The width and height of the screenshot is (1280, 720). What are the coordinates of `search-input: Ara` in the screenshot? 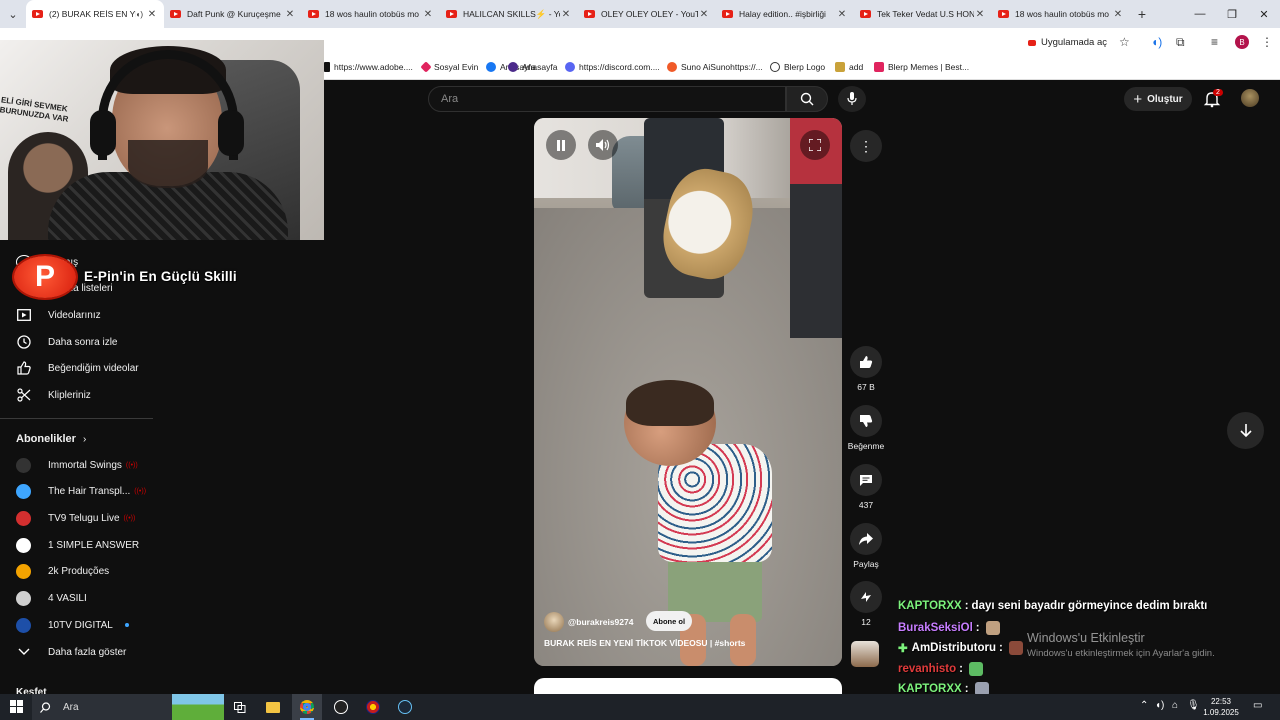 It's located at (607, 99).